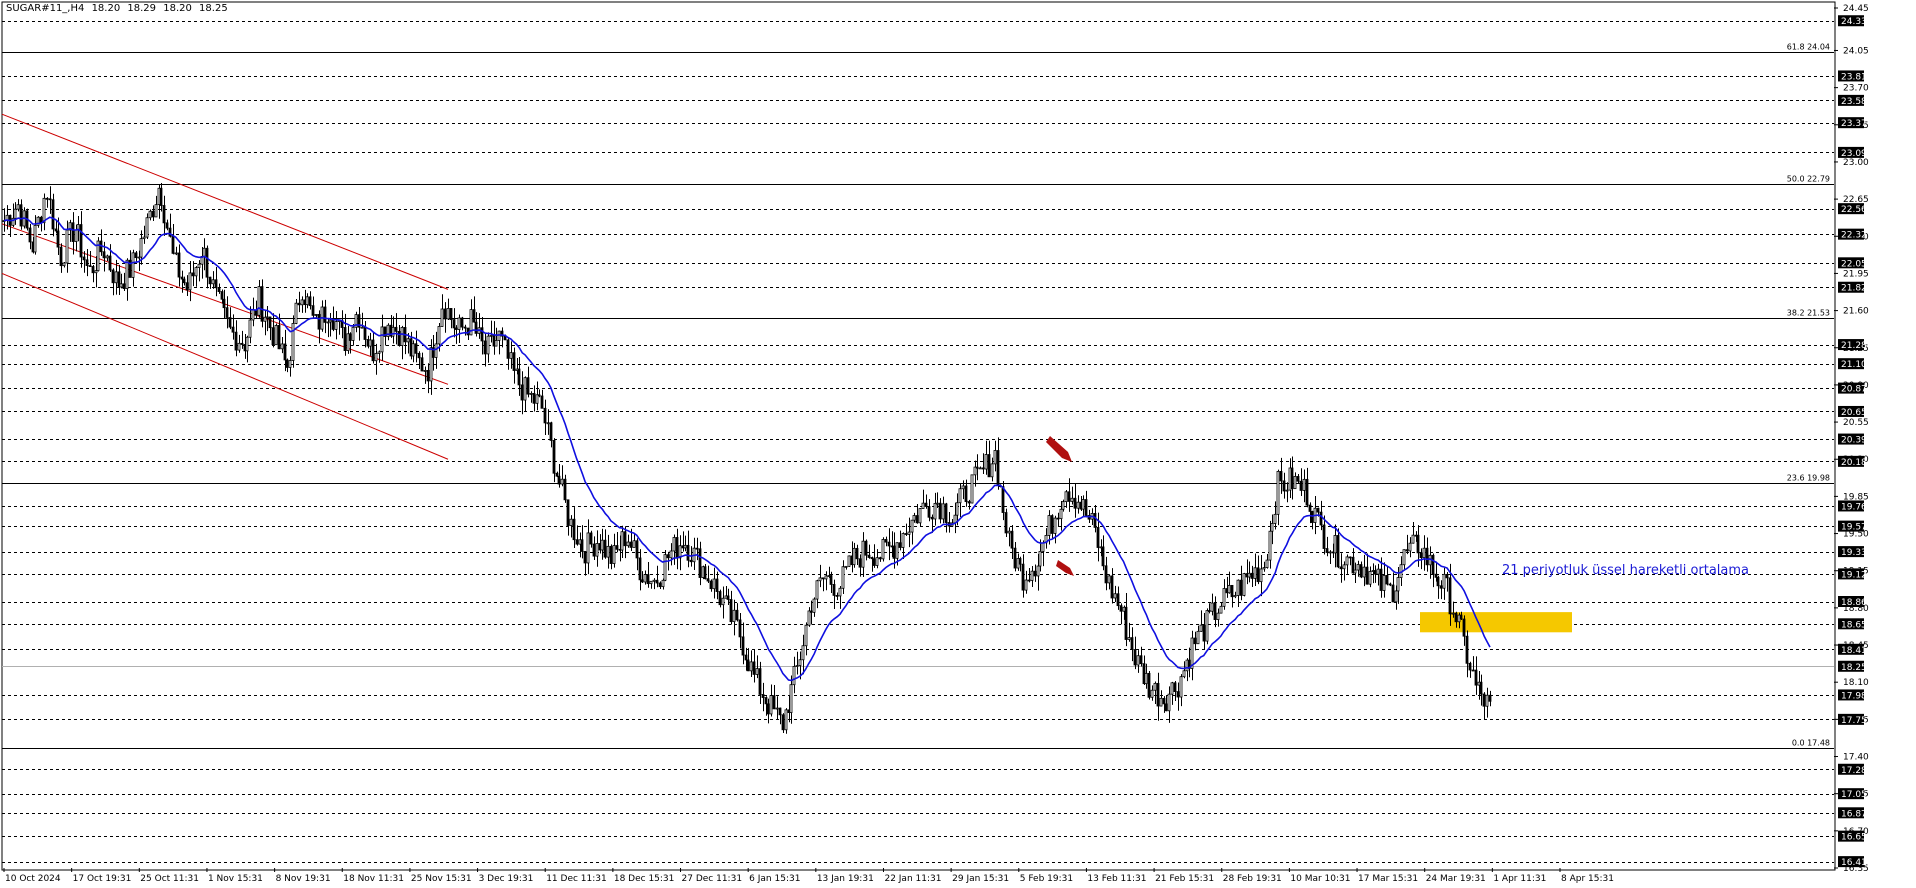 This screenshot has width=1916, height=888. I want to click on level-box-label: 17.05, so click(1854, 795).